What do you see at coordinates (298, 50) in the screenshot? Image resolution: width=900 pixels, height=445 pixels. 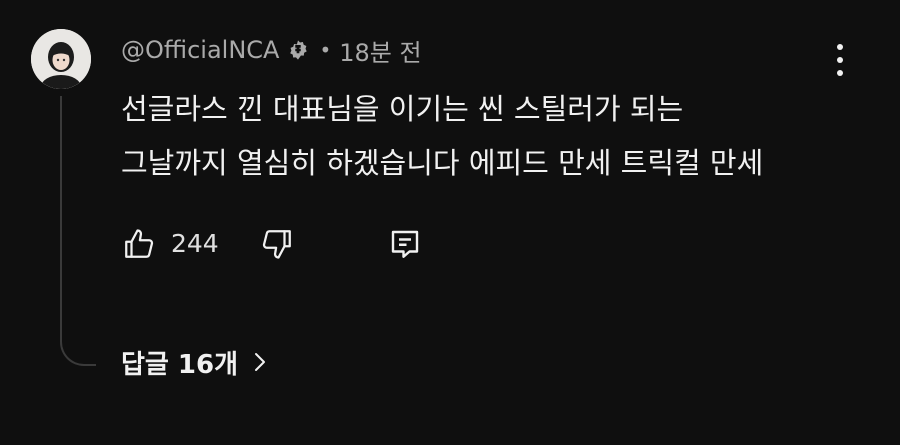 I see `verified-badge-icon` at bounding box center [298, 50].